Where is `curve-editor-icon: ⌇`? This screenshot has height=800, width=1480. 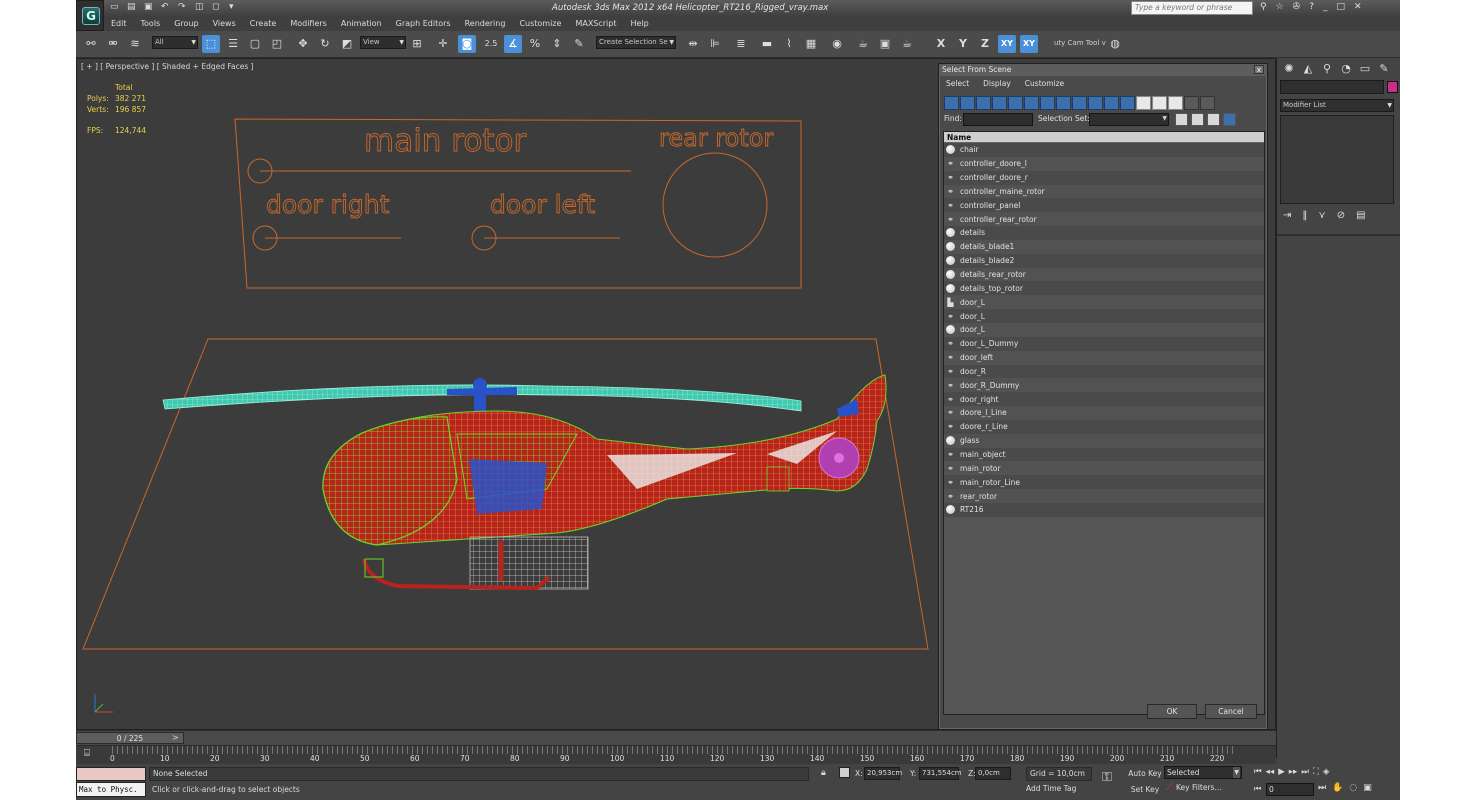 curve-editor-icon: ⌇ is located at coordinates (789, 44).